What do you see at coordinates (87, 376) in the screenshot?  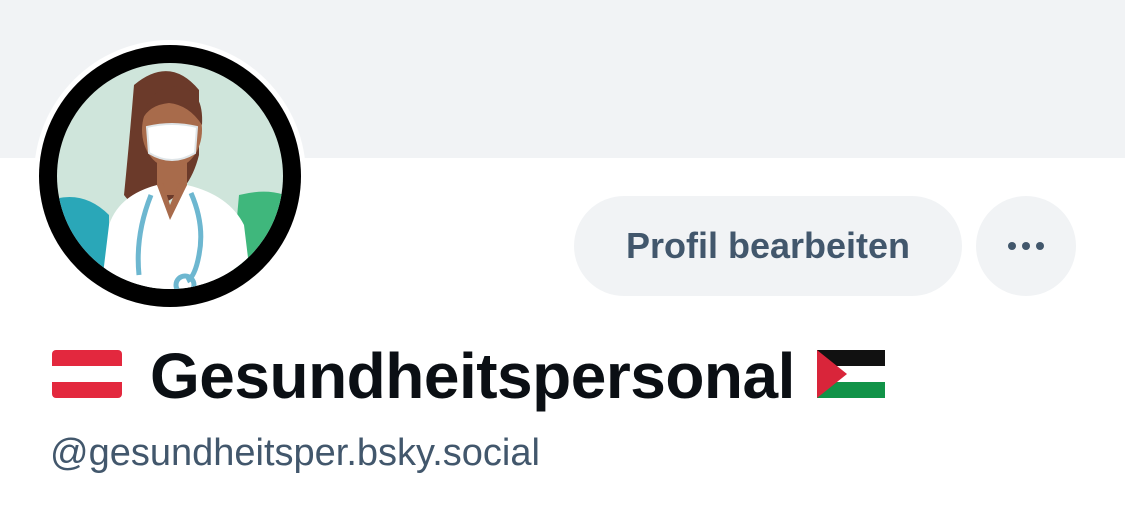 I see `austria-flag-icon` at bounding box center [87, 376].